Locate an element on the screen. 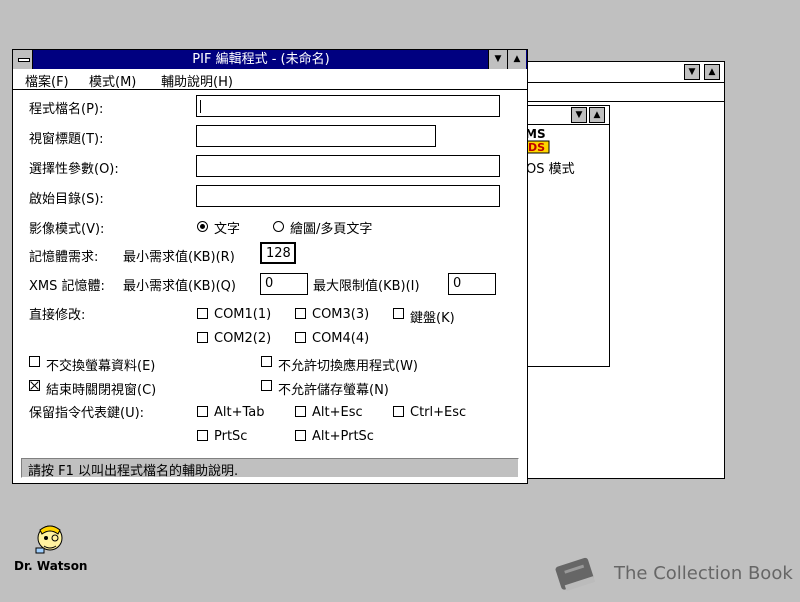 Image resolution: width=800 pixels, height=602 pixels. com3-label: COM3(3) is located at coordinates (340, 314).